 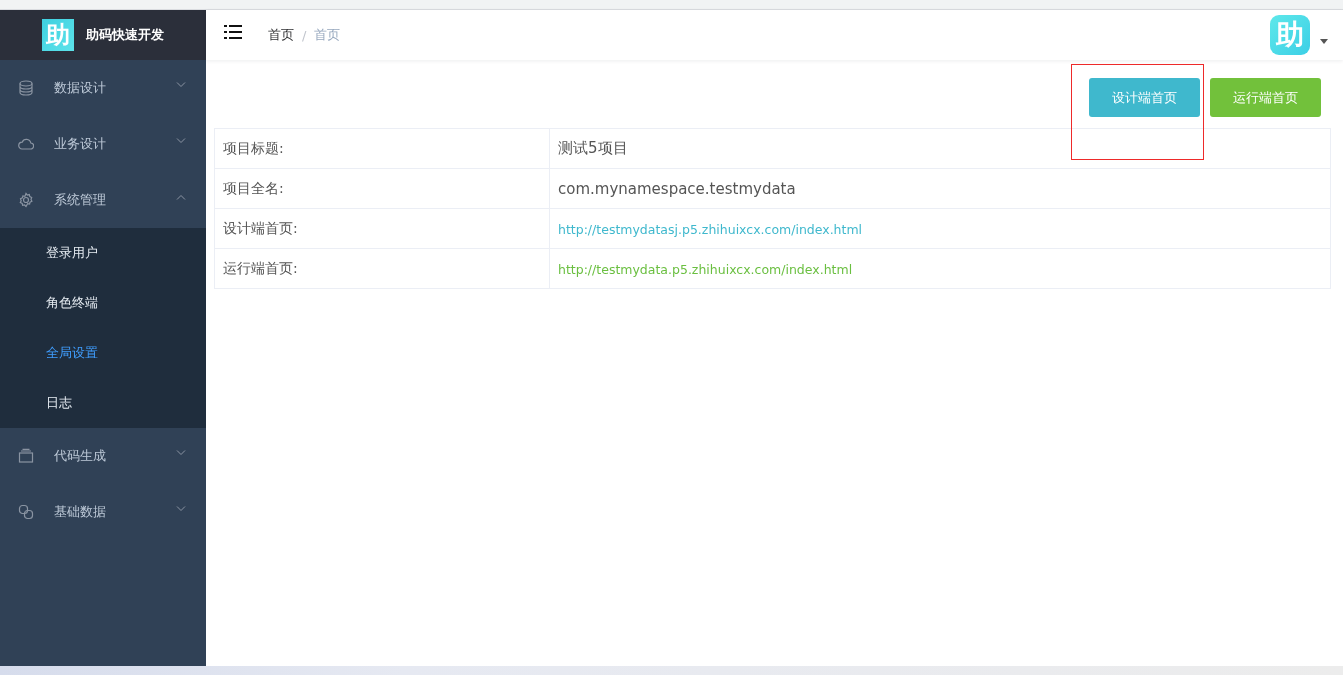 I want to click on settings-icon, so click(x=26, y=200).